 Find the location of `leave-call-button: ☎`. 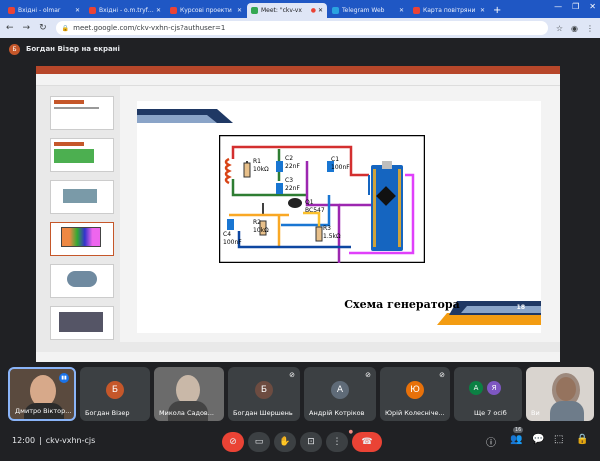

leave-call-button: ☎ is located at coordinates (367, 442).